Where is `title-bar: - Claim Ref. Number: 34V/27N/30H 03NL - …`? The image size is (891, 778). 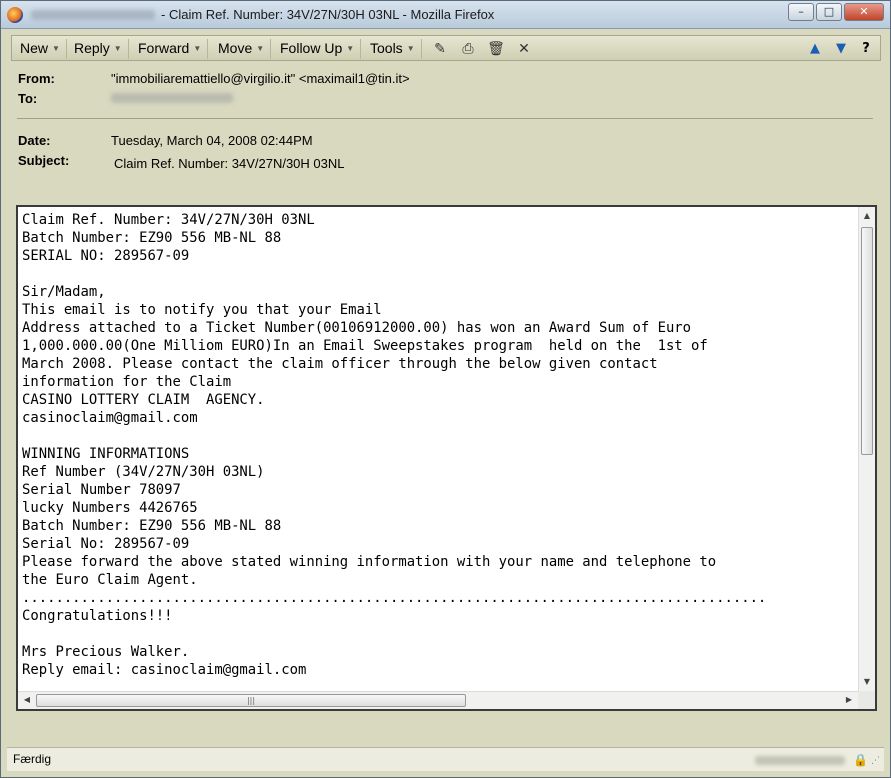 title-bar: - Claim Ref. Number: 34V/27N/30H 03NL - … is located at coordinates (445, 15).